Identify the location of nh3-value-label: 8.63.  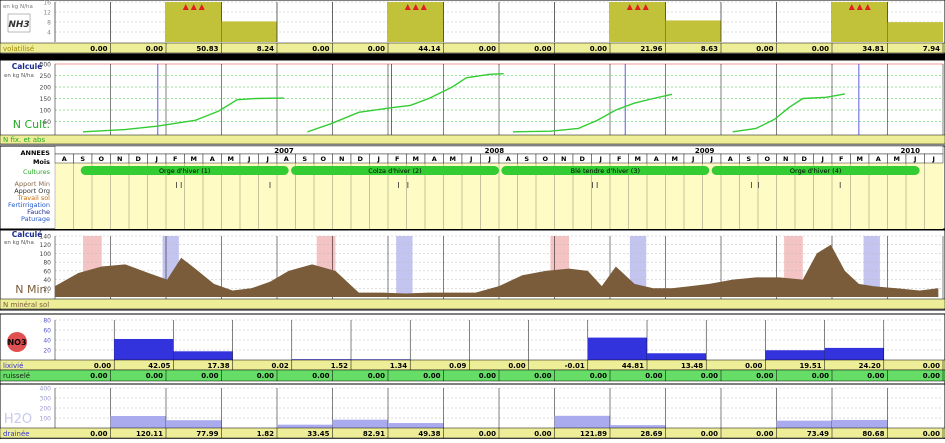
(709, 49).